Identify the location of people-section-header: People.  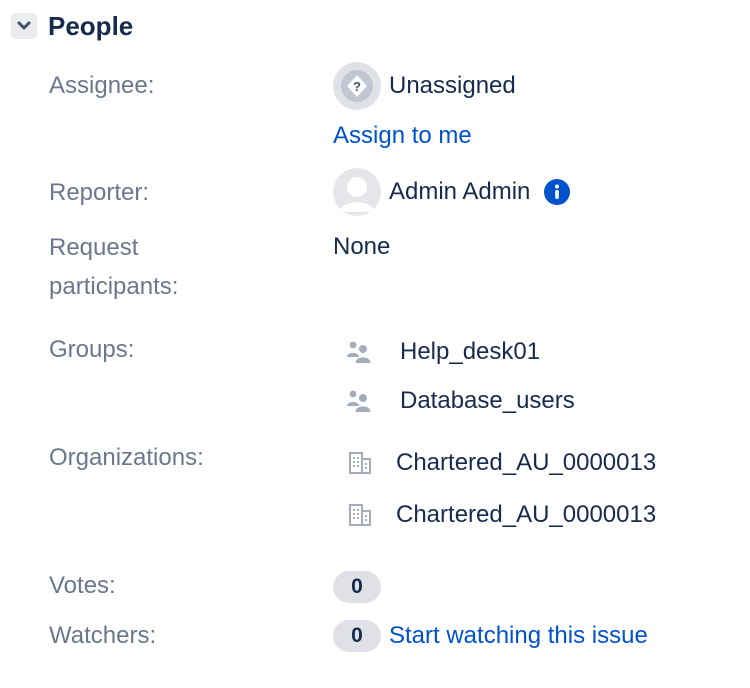
(72, 26).